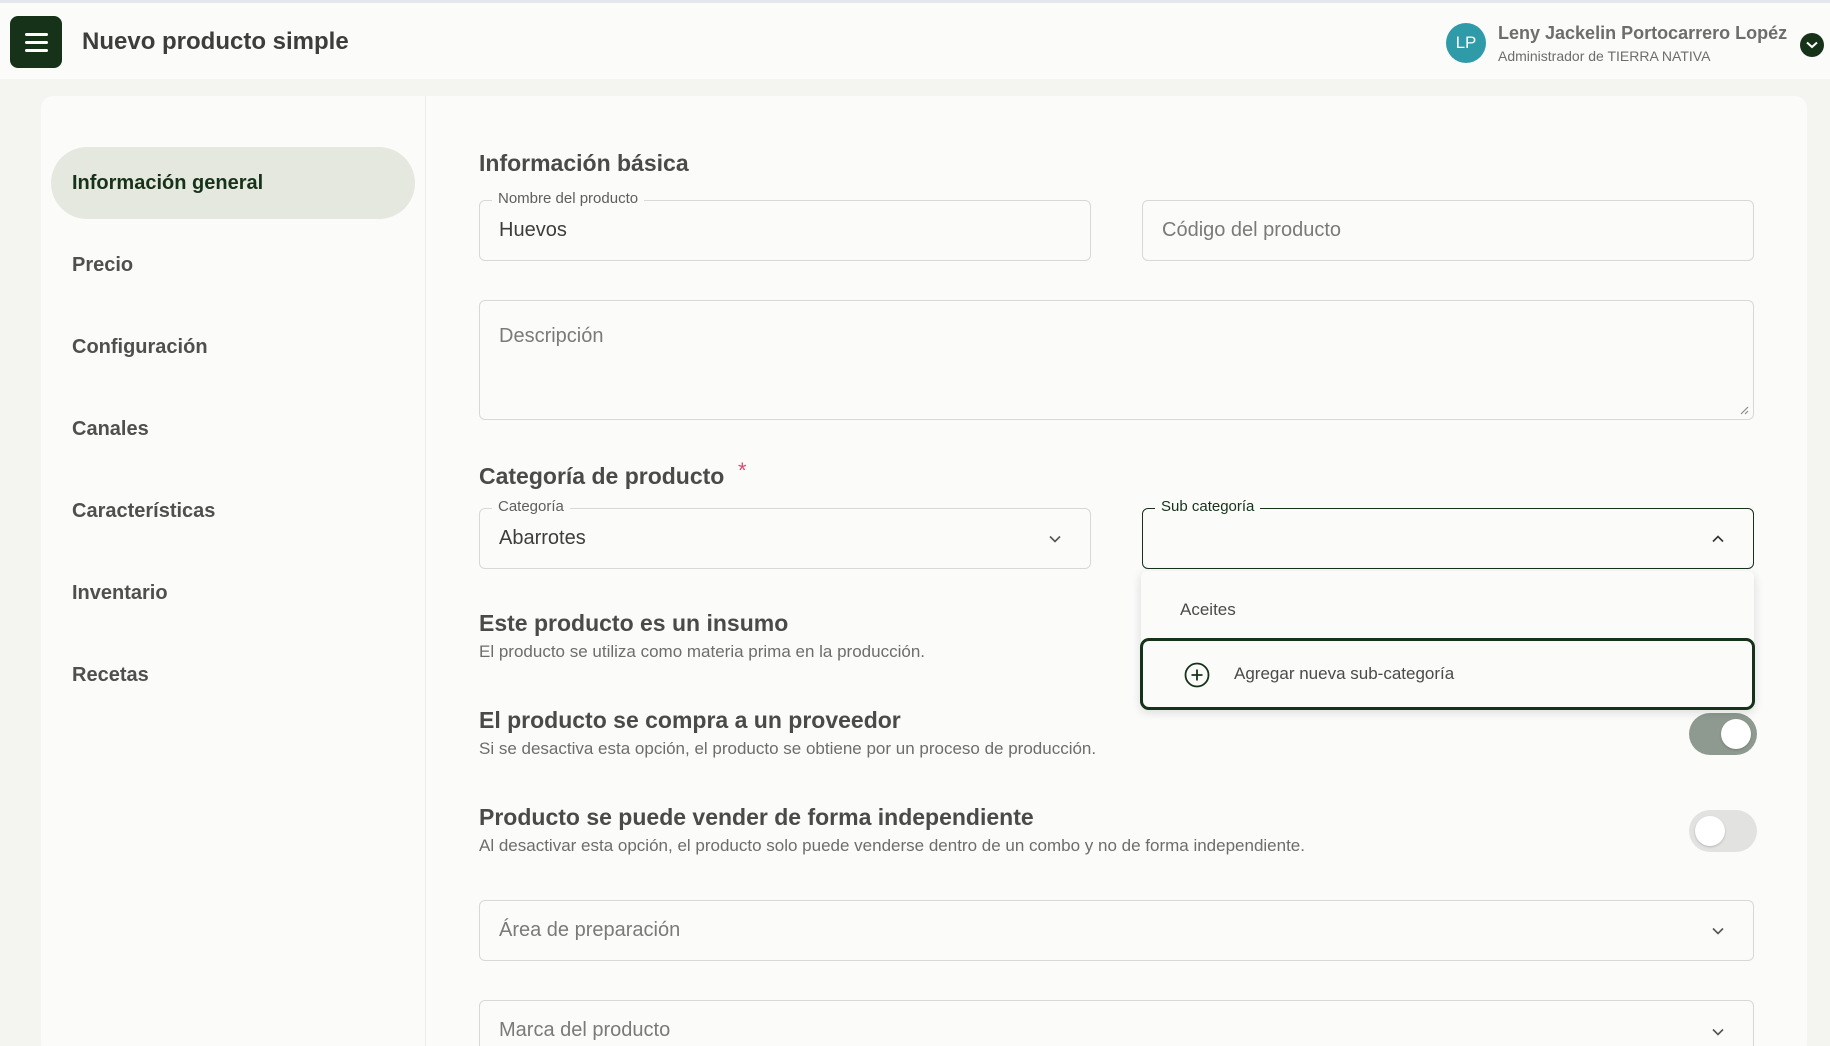  What do you see at coordinates (531, 506) in the screenshot?
I see `category-label: Categoría` at bounding box center [531, 506].